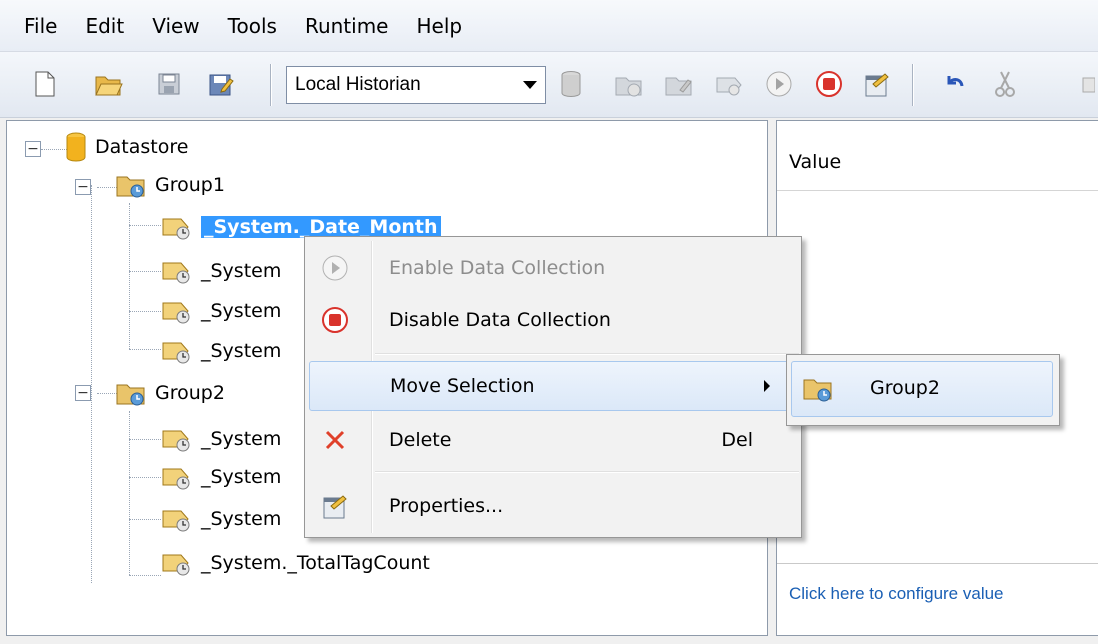 This screenshot has height=644, width=1098. What do you see at coordinates (955, 84) in the screenshot?
I see `undo-icon` at bounding box center [955, 84].